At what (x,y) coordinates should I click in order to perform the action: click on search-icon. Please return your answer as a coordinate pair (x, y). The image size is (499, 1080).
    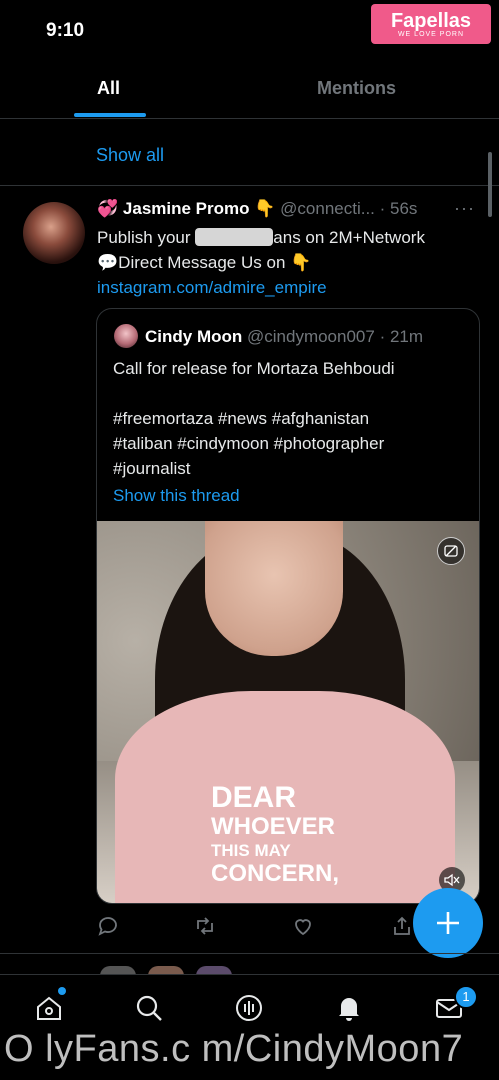
    Looking at the image, I should click on (149, 1008).